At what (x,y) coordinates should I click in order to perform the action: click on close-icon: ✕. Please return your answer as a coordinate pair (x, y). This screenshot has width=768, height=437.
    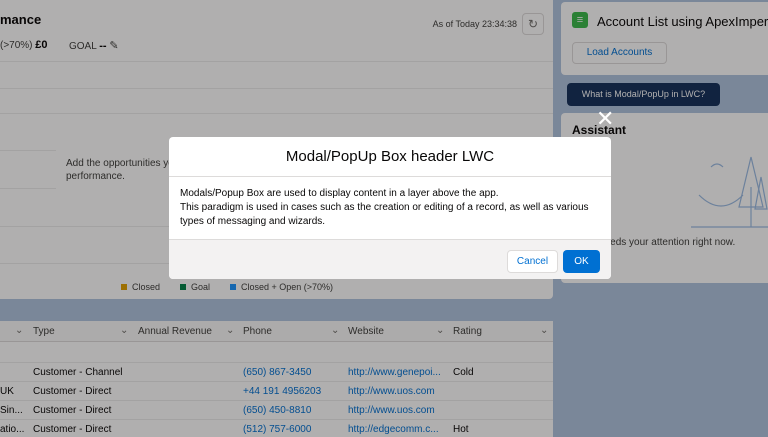
    Looking at the image, I should click on (605, 119).